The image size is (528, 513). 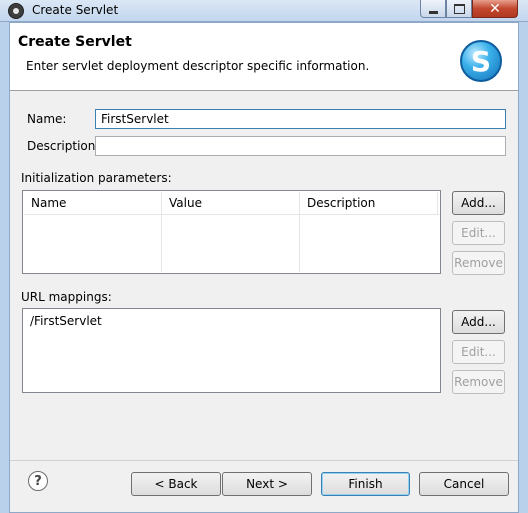 What do you see at coordinates (433, 9) in the screenshot?
I see `minimize-button` at bounding box center [433, 9].